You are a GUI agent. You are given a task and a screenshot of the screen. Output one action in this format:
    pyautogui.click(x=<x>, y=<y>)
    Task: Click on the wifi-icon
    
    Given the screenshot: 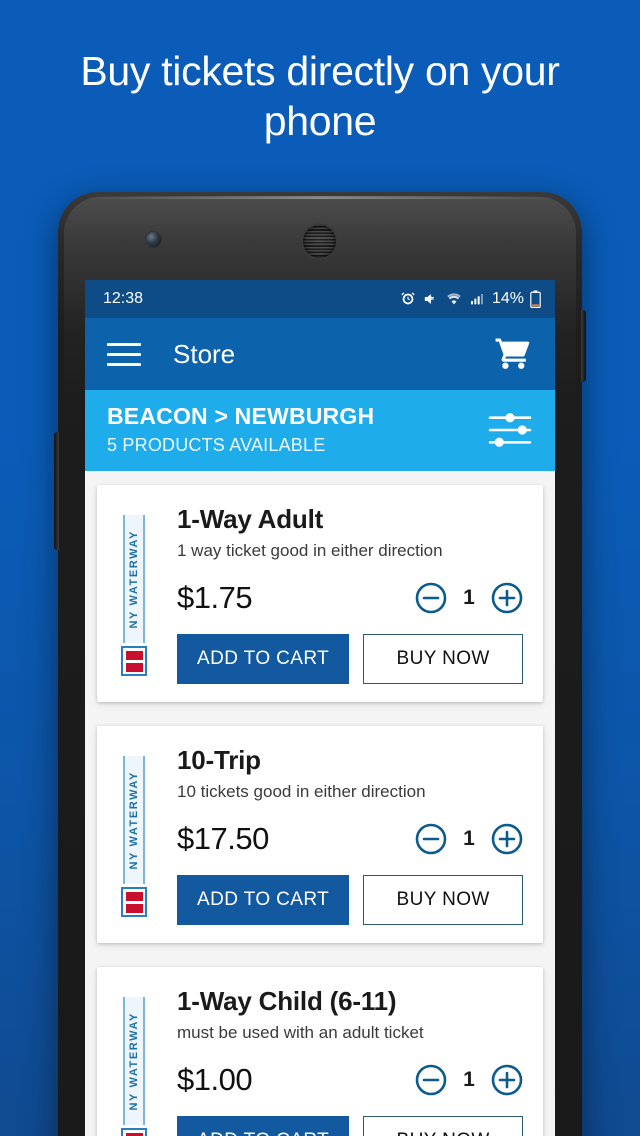 What is the action you would take?
    pyautogui.click(x=454, y=299)
    